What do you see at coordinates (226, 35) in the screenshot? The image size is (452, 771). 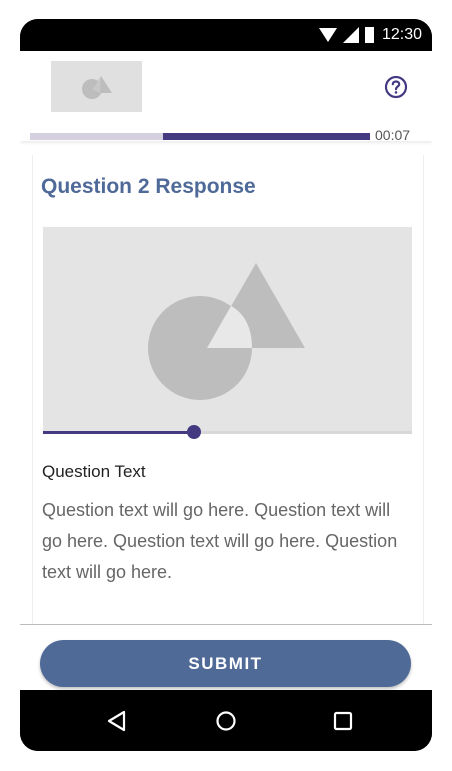 I see `status-bar: 12:30` at bounding box center [226, 35].